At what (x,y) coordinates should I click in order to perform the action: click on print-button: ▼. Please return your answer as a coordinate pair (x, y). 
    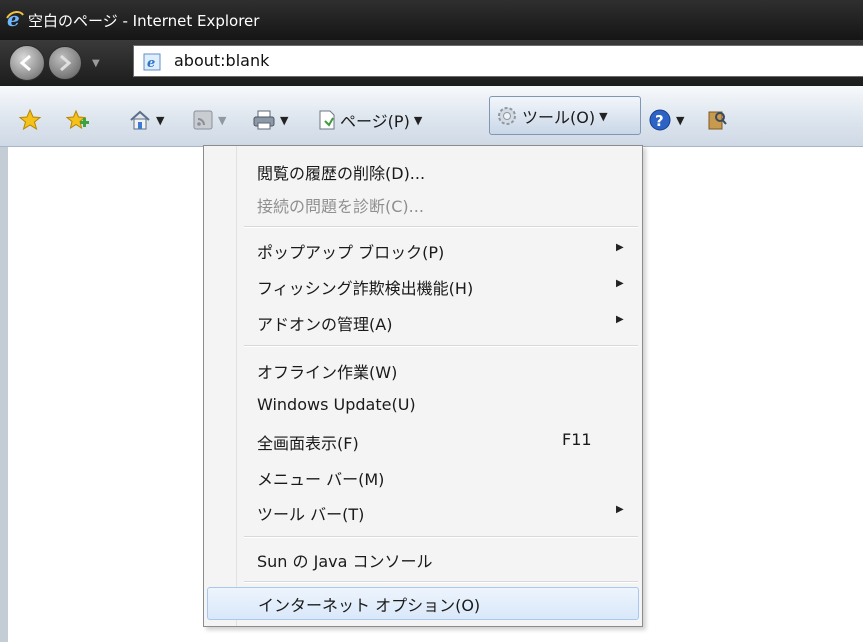
    Looking at the image, I should click on (270, 120).